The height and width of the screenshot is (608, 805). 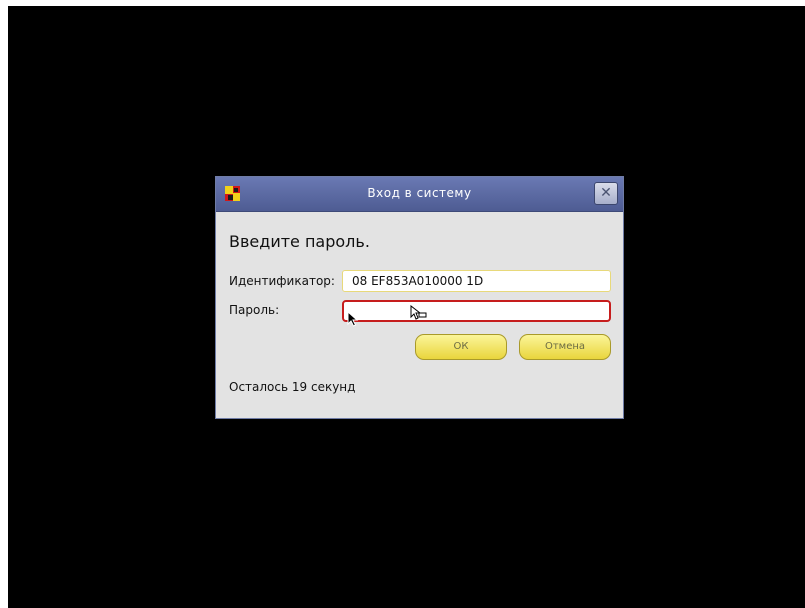 I want to click on dialog-title: Вход в систему, so click(x=419, y=193).